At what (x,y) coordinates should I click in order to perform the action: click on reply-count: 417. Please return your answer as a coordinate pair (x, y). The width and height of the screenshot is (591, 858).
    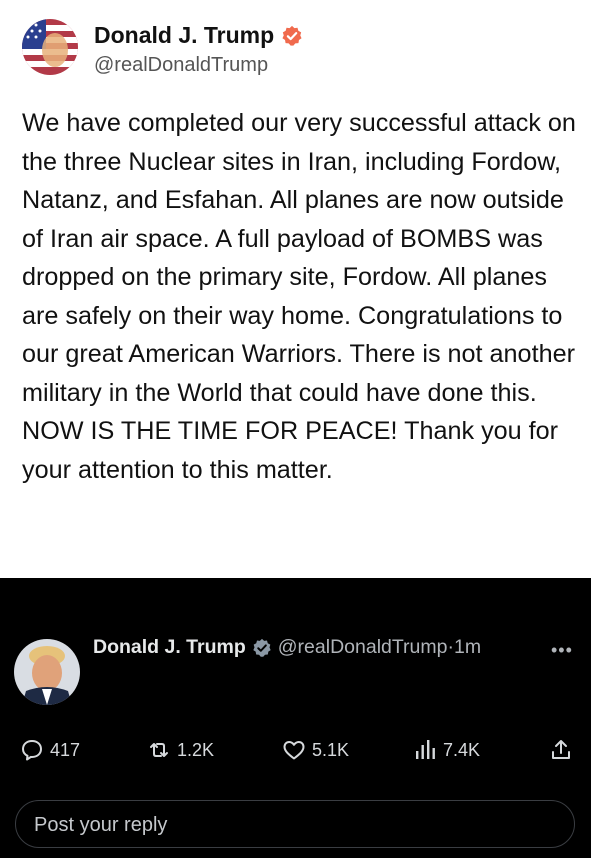
    Looking at the image, I should click on (65, 749).